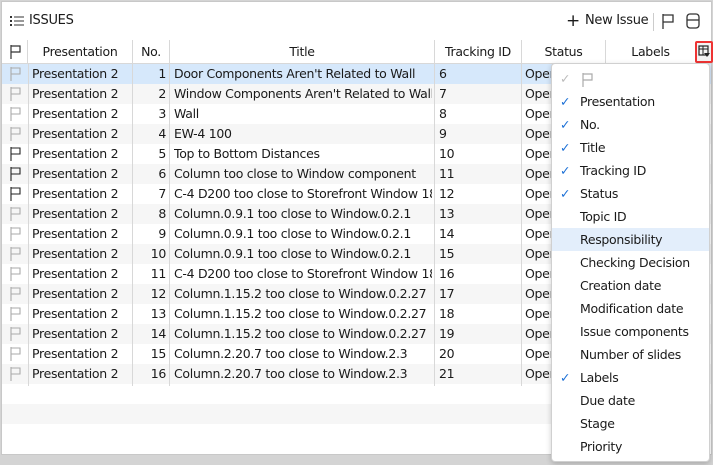 Image resolution: width=713 pixels, height=465 pixels. What do you see at coordinates (162, 133) in the screenshot?
I see `cell-no: 4` at bounding box center [162, 133].